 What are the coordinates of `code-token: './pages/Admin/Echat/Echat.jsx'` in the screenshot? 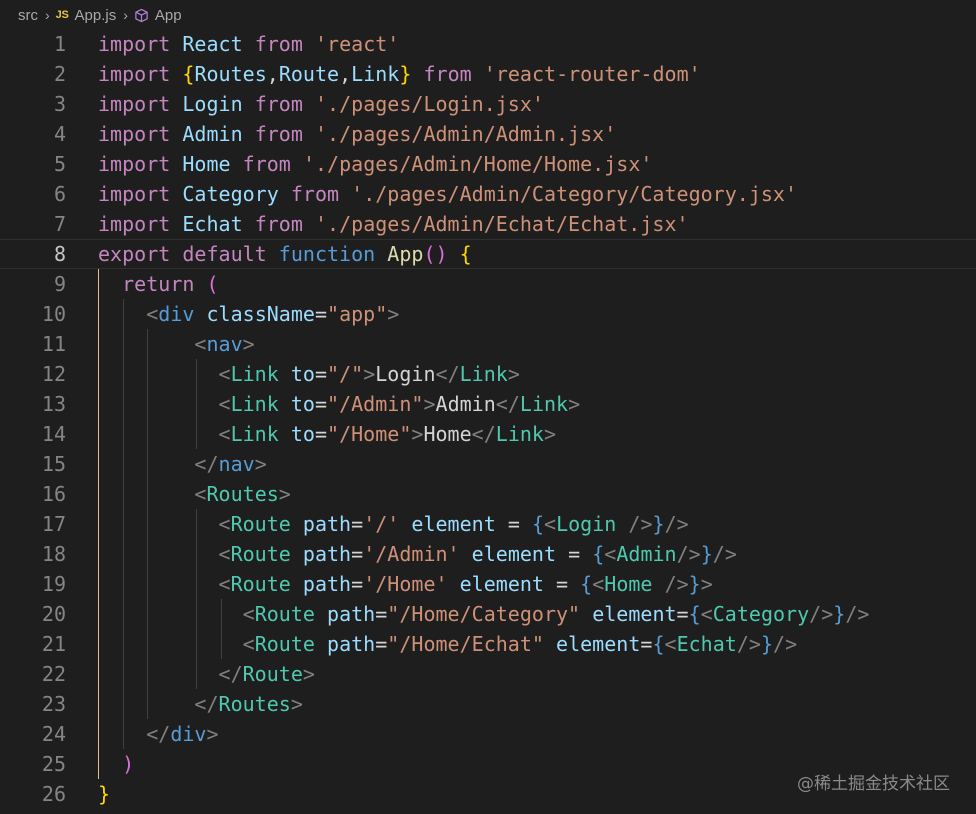 It's located at (501, 224).